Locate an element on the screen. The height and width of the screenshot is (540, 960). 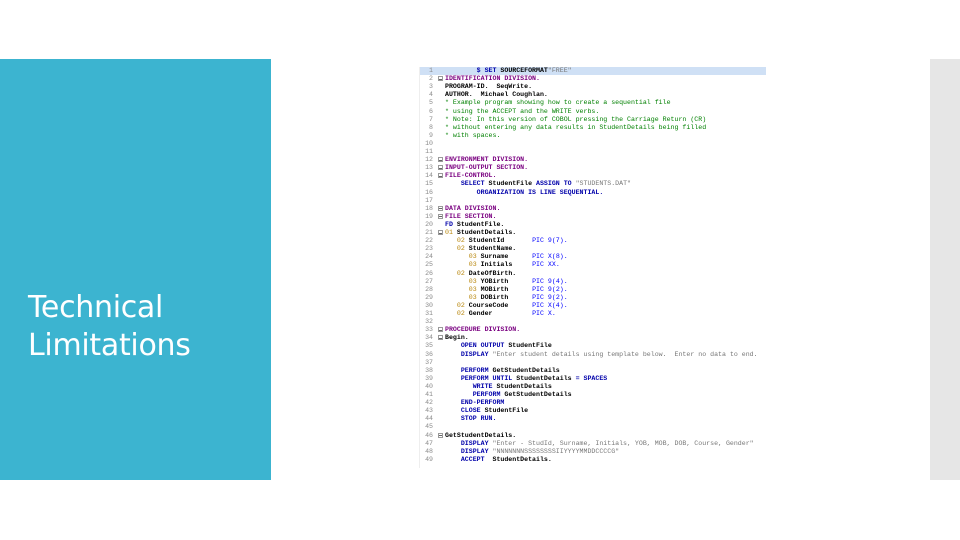
code-line: 37 is located at coordinates (593, 363).